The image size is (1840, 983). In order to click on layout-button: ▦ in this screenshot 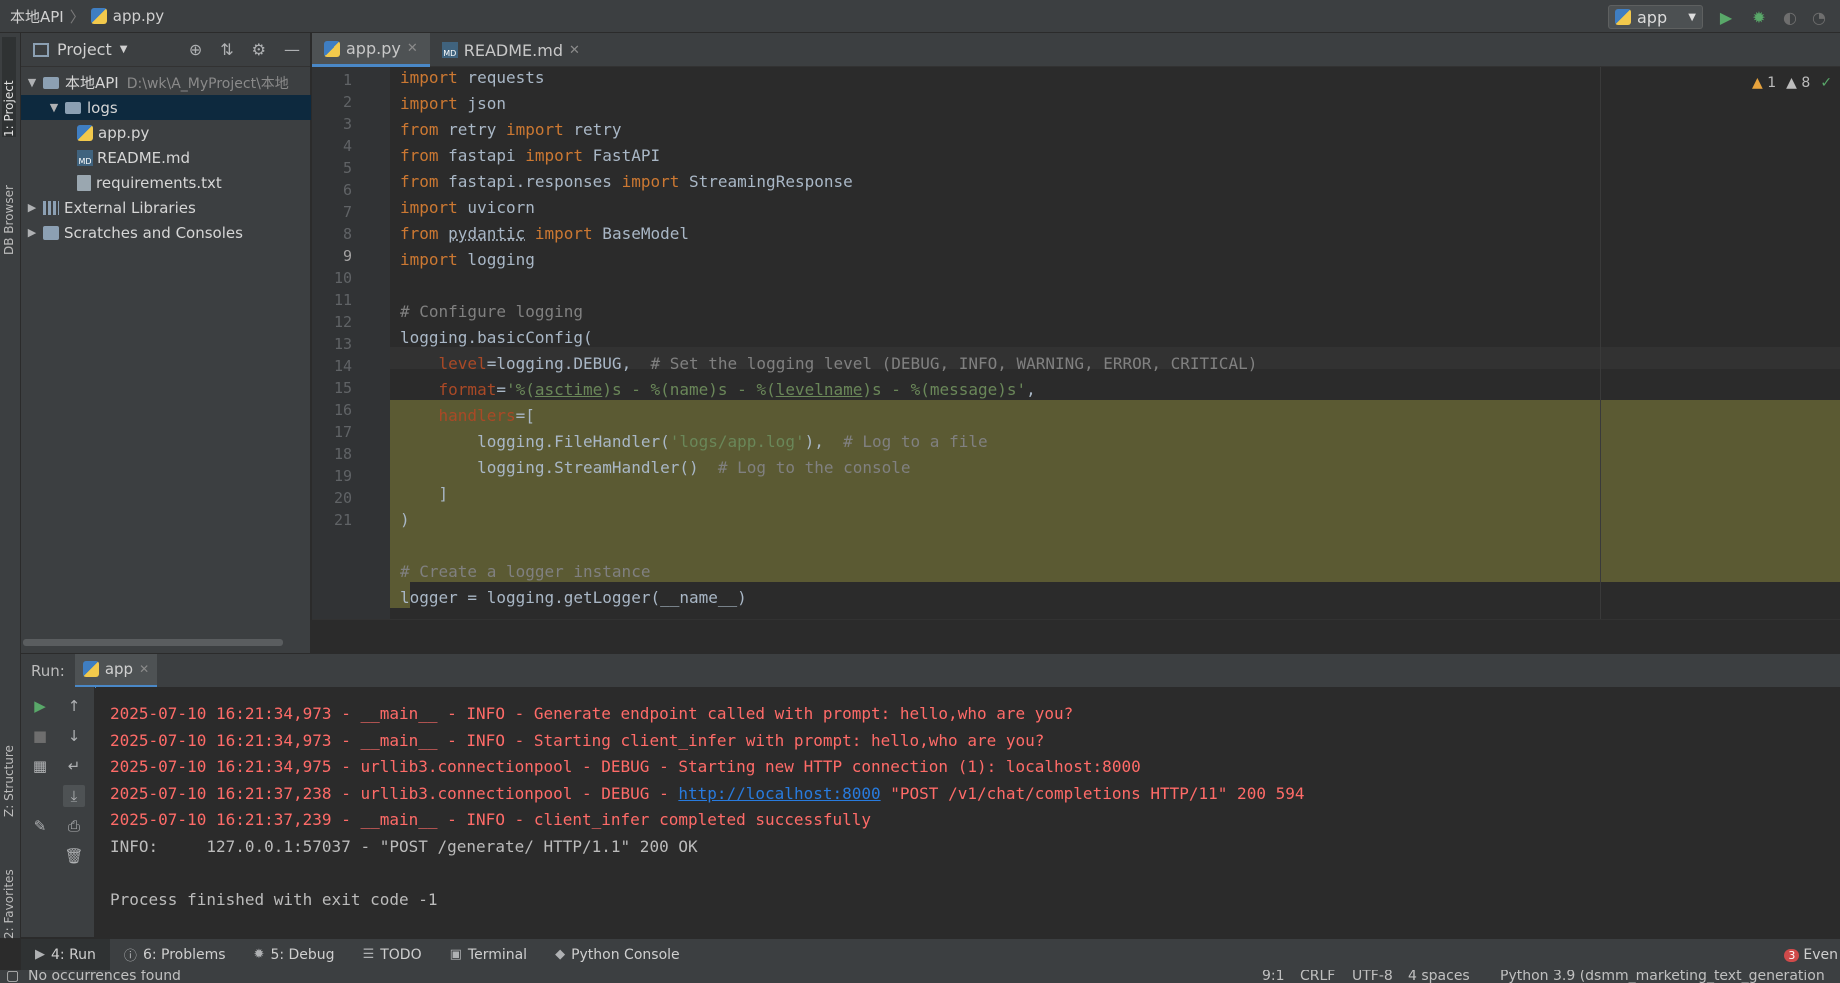, I will do `click(40, 766)`.